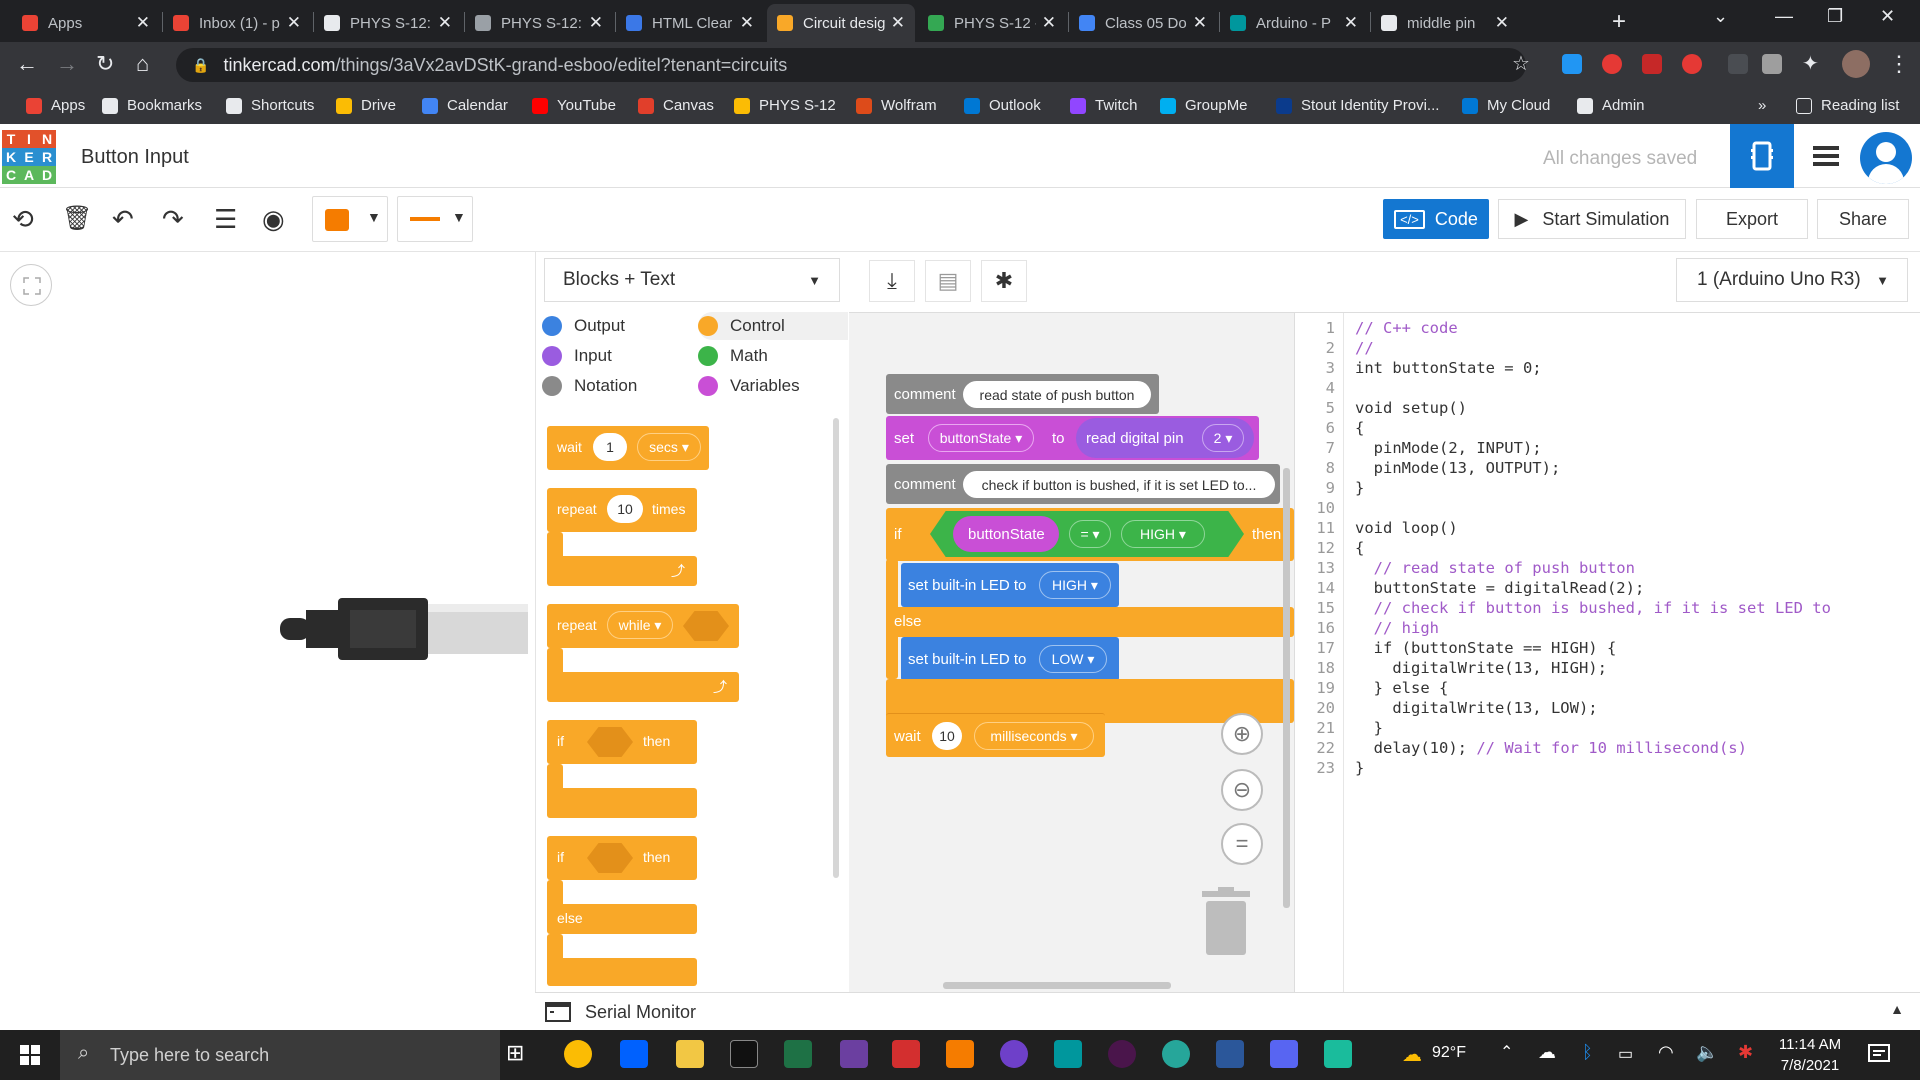 The height and width of the screenshot is (1080, 1920). Describe the element at coordinates (1625, 1054) in the screenshot. I see `battery-icon: ▭` at that location.